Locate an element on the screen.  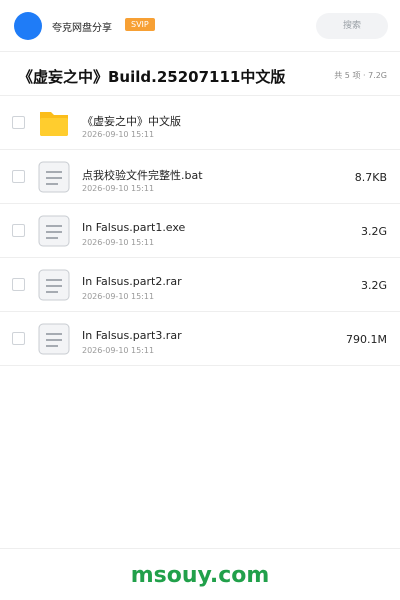
file-row: 点我校验文件完整性.bat 2026-09-10 15:11 8.7KB is located at coordinates (200, 177).